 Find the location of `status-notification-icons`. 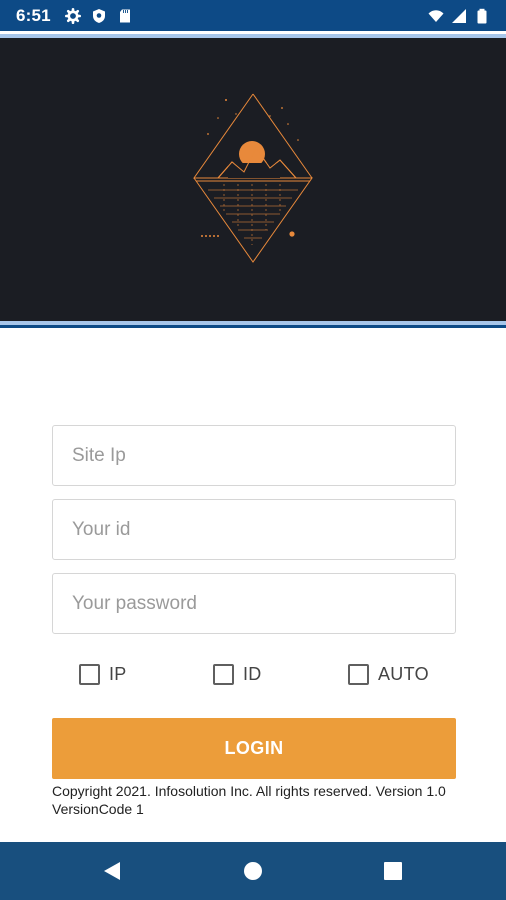

status-notification-icons is located at coordinates (98, 15).